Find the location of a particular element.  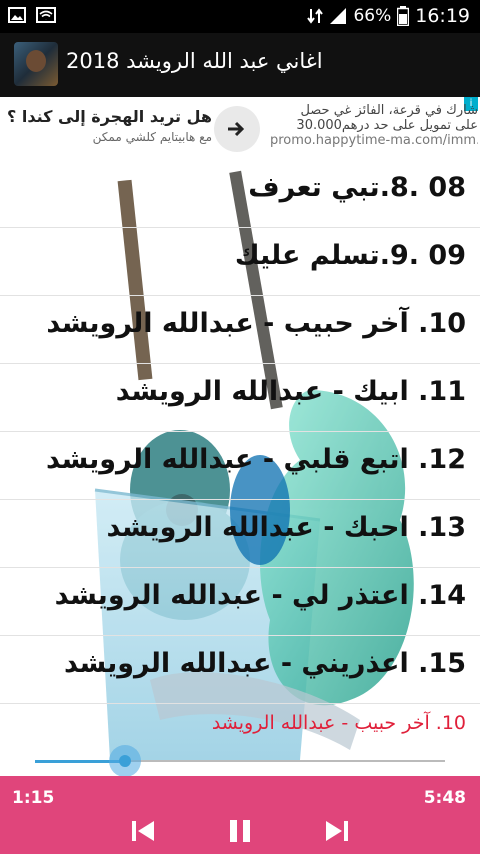

app-icon is located at coordinates (36, 64).